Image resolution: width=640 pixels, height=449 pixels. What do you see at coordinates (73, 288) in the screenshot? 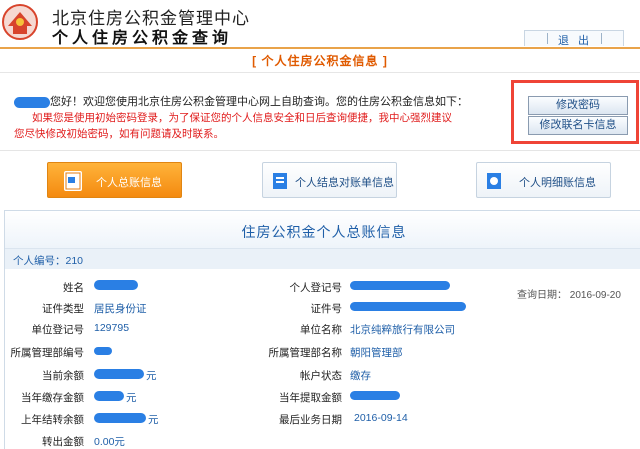
I see `name-label: 姓名` at bounding box center [73, 288].